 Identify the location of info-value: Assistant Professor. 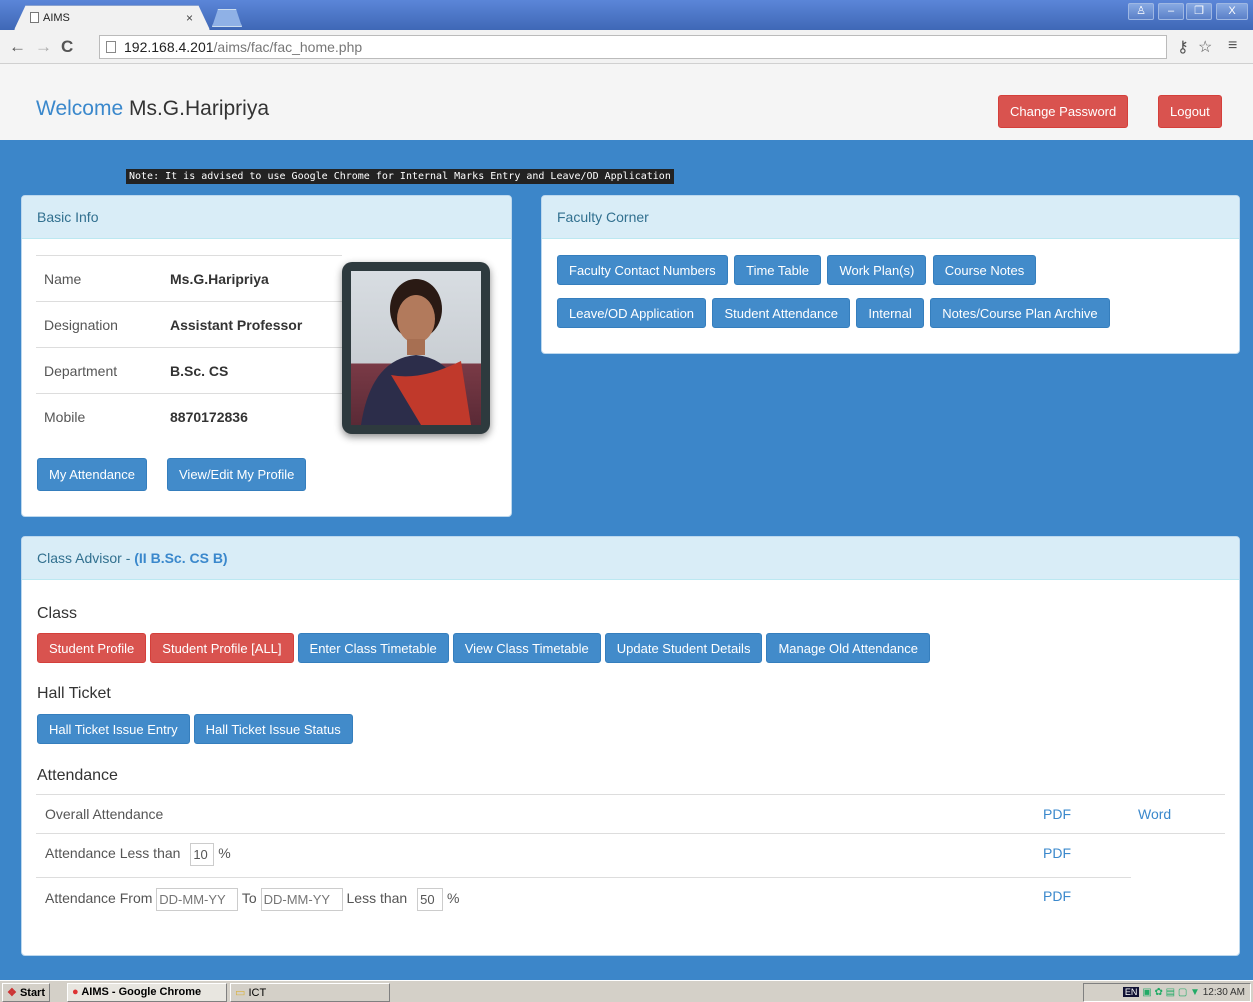
(236, 324).